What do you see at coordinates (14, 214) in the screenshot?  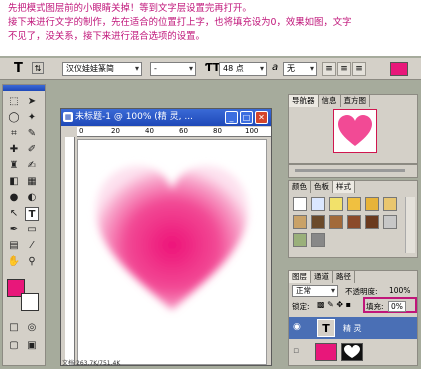 I see `path-select-tool-icon: ↖` at bounding box center [14, 214].